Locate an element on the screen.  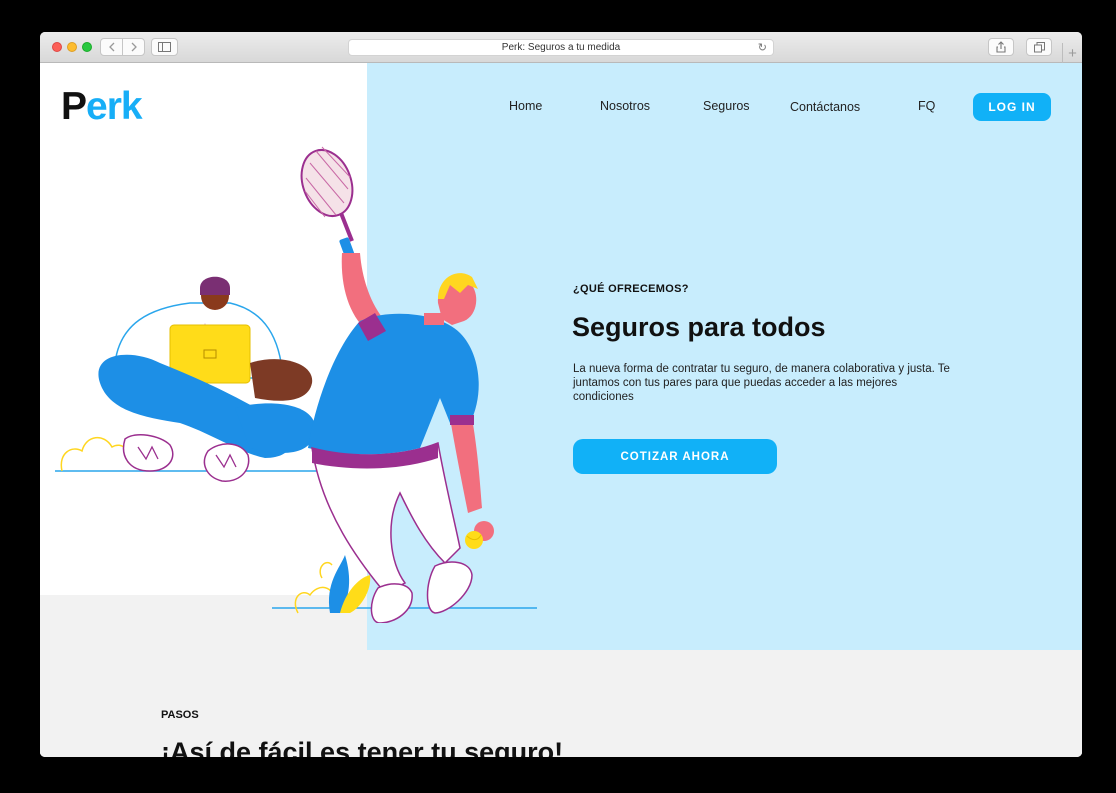
chevron-right-icon is located at coordinates (134, 47).